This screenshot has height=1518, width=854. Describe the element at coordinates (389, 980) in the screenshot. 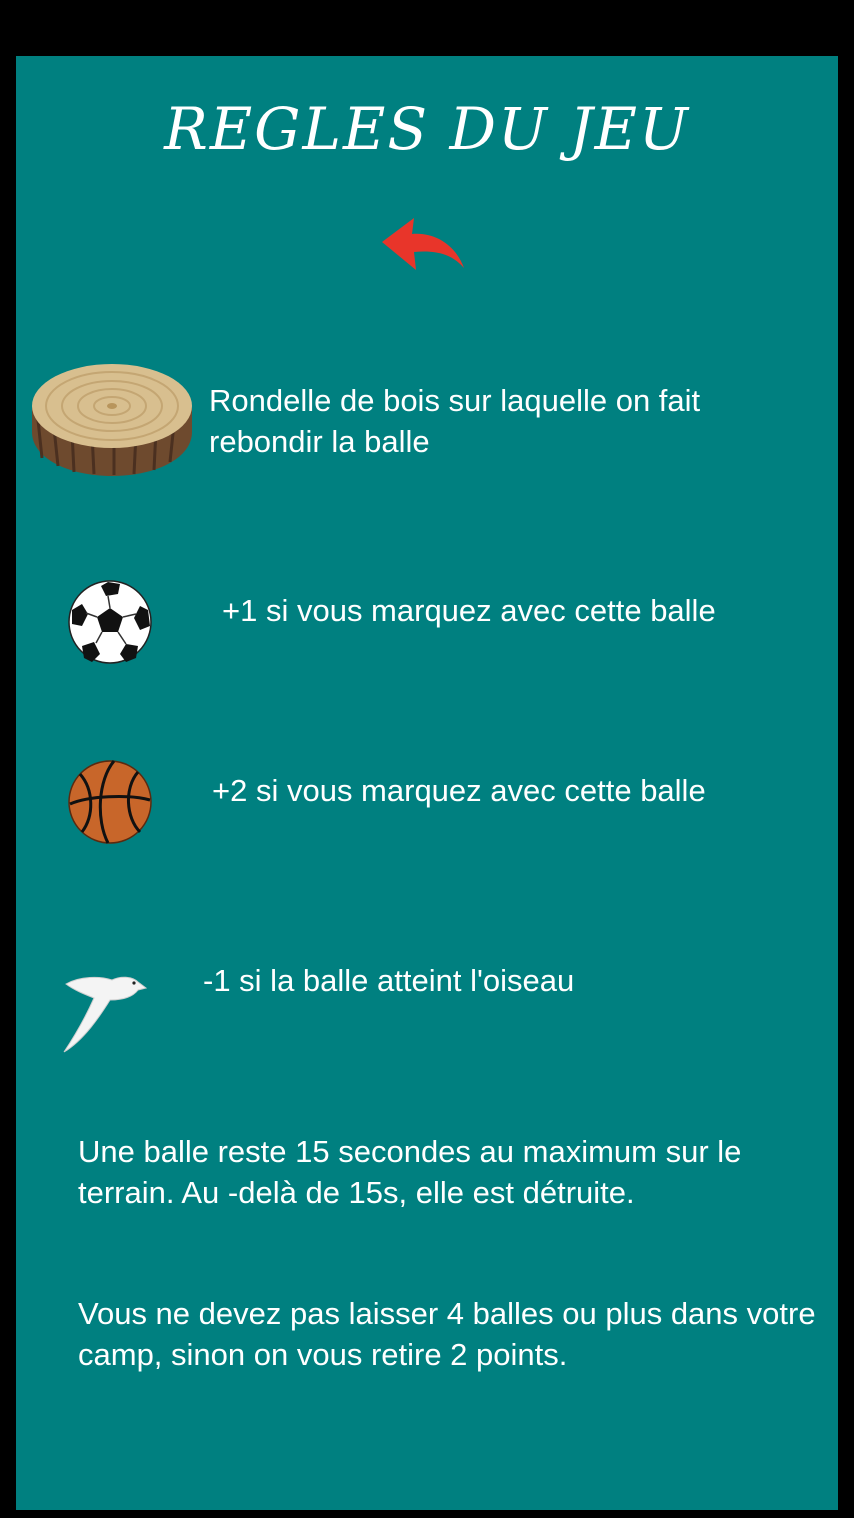

I see `rule-text-bird: -1 si la balle atteint l'oiseau` at that location.